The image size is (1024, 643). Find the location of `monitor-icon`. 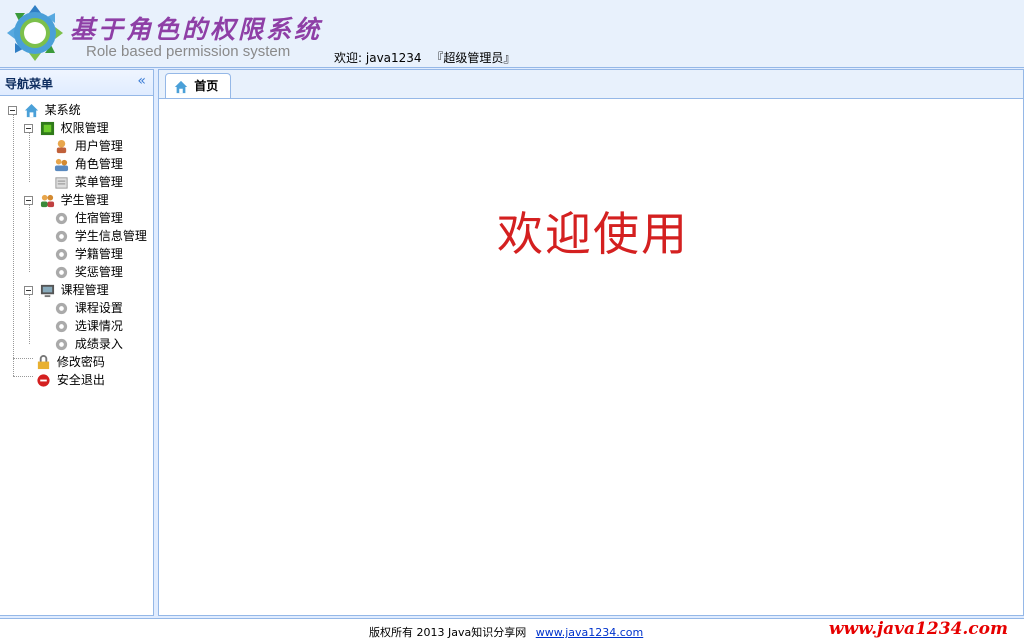

monitor-icon is located at coordinates (47, 291).